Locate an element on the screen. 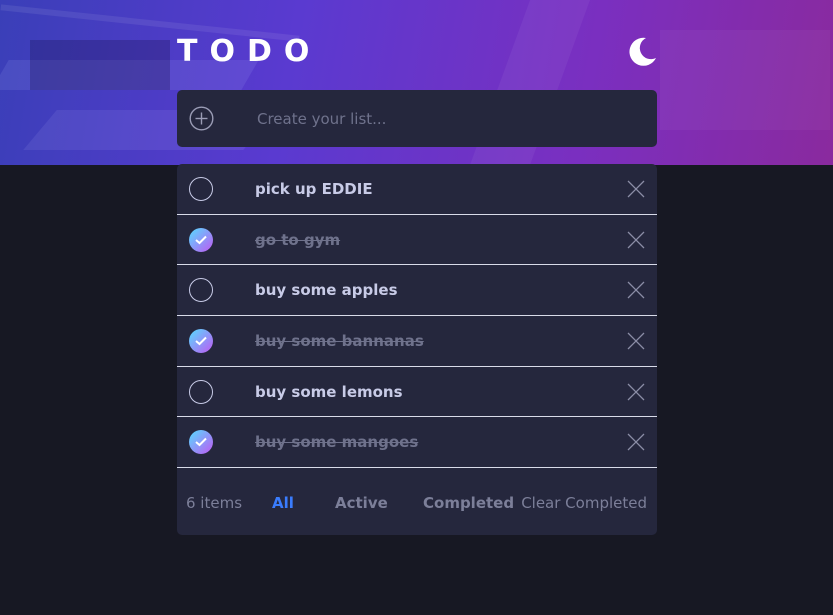 The image size is (833, 615). todo-item: buy some mangoes is located at coordinates (417, 443).